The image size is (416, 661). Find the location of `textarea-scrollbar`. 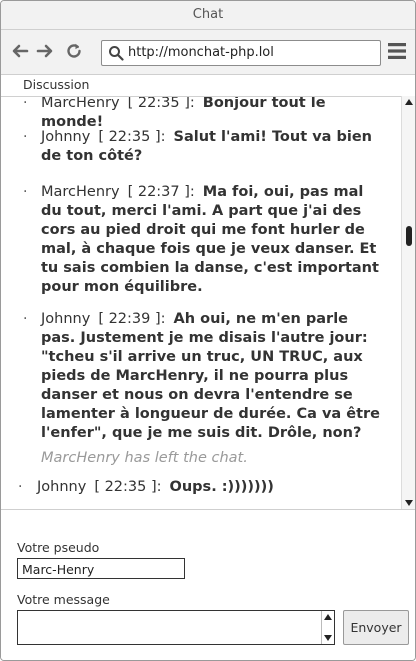

textarea-scrollbar is located at coordinates (327, 627).